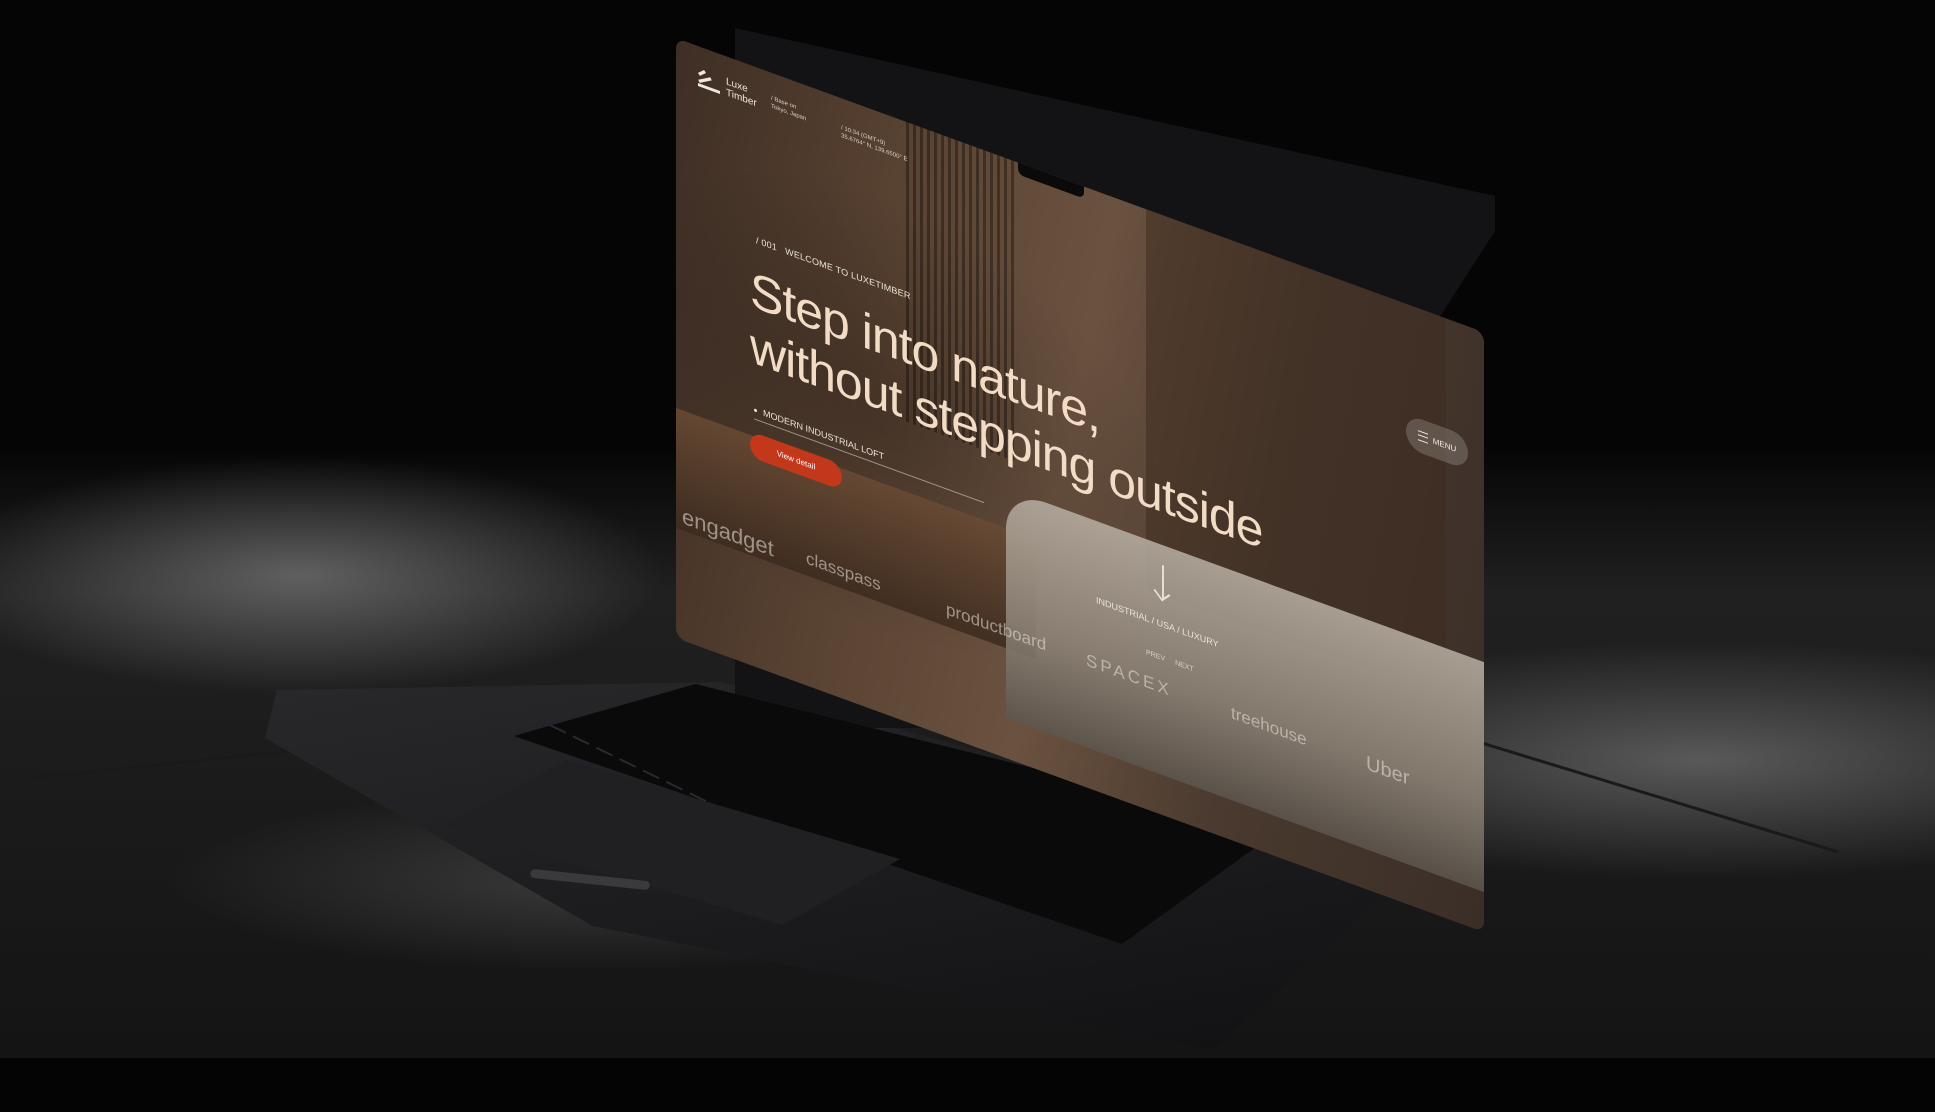 This screenshot has width=1935, height=1112. What do you see at coordinates (755, 410) in the screenshot?
I see `bullet-icon` at bounding box center [755, 410].